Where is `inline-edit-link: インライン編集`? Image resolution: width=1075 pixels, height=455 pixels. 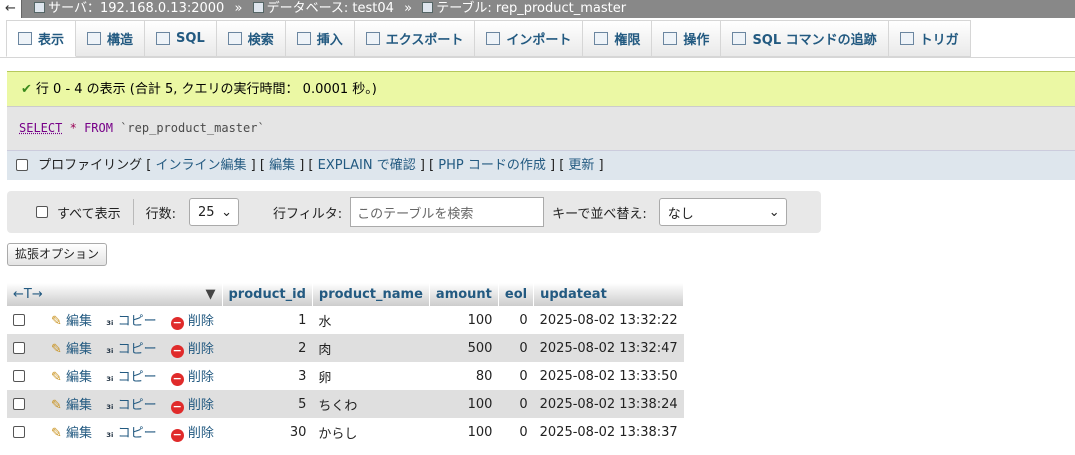
inline-edit-link: インライン編集 is located at coordinates (201, 165).